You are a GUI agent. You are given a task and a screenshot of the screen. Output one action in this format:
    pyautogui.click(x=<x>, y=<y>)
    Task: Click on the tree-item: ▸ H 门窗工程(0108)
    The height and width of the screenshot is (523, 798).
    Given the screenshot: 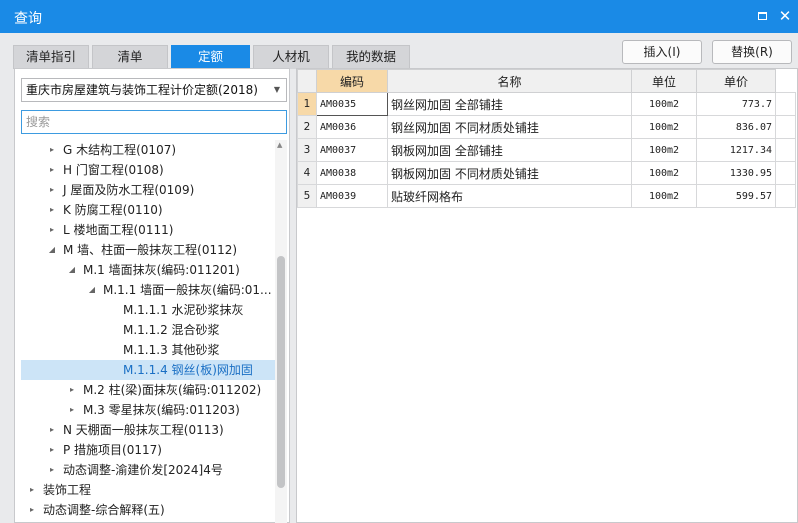 What is the action you would take?
    pyautogui.click(x=148, y=170)
    